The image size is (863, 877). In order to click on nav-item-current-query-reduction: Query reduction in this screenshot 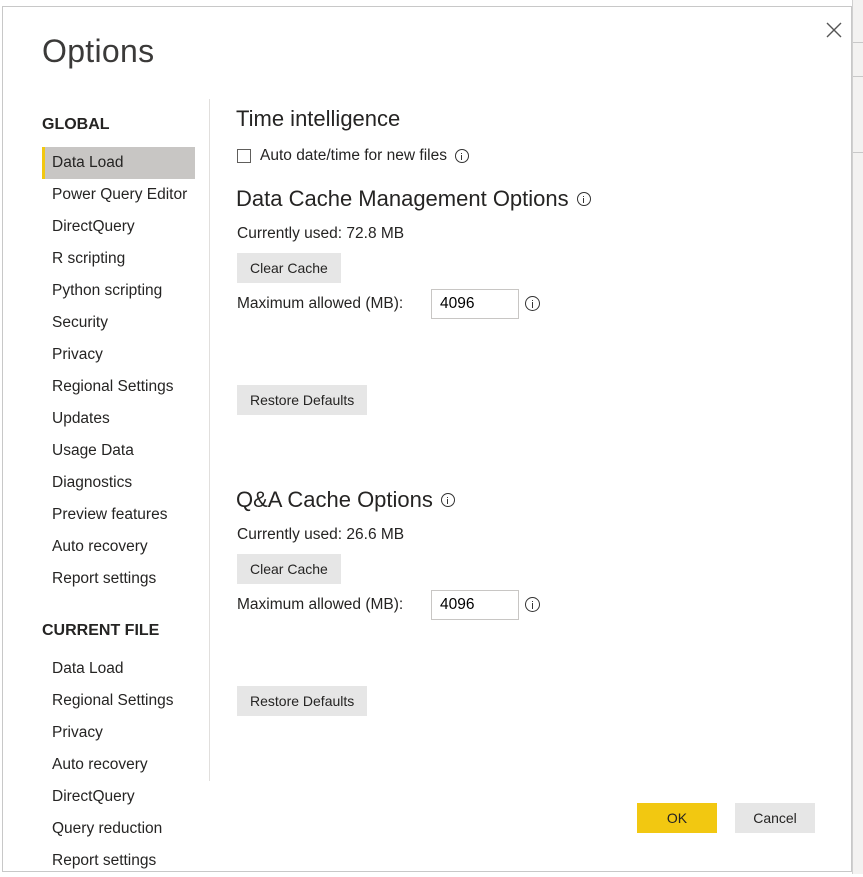, I will do `click(118, 829)`.